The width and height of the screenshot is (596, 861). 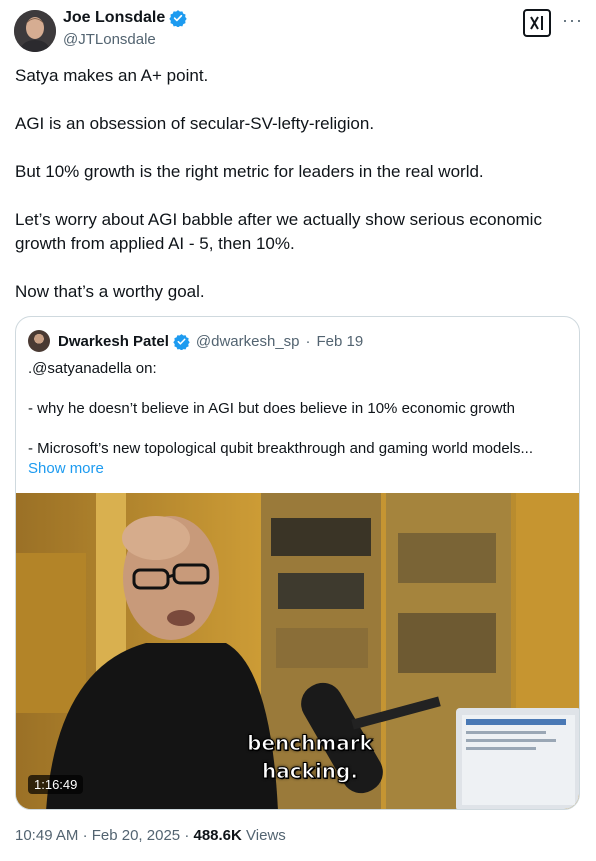 I want to click on video-duration: 1:16:49, so click(x=56, y=784).